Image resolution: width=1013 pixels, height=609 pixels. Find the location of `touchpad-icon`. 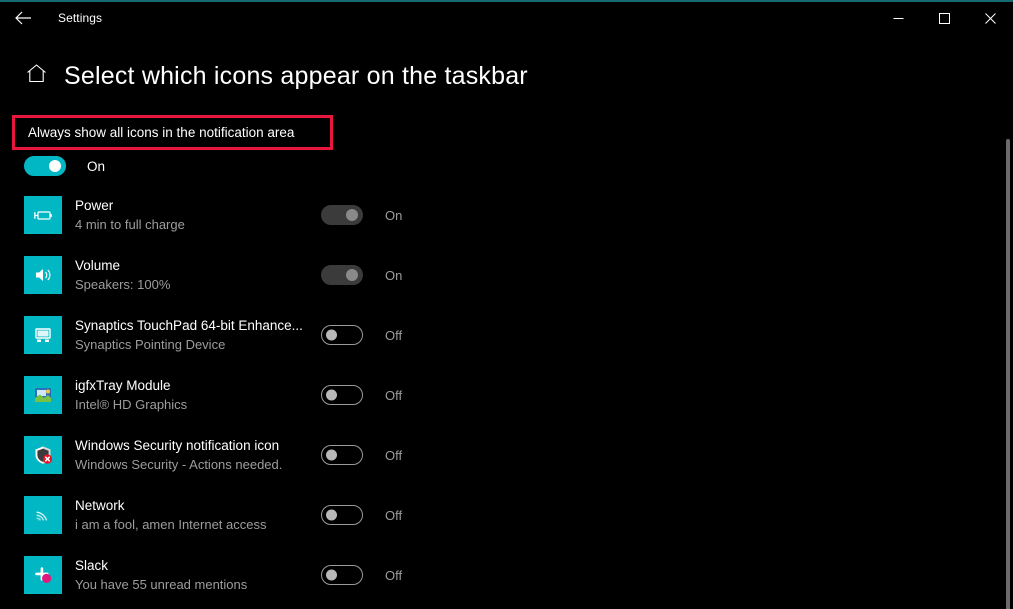

touchpad-icon is located at coordinates (43, 335).